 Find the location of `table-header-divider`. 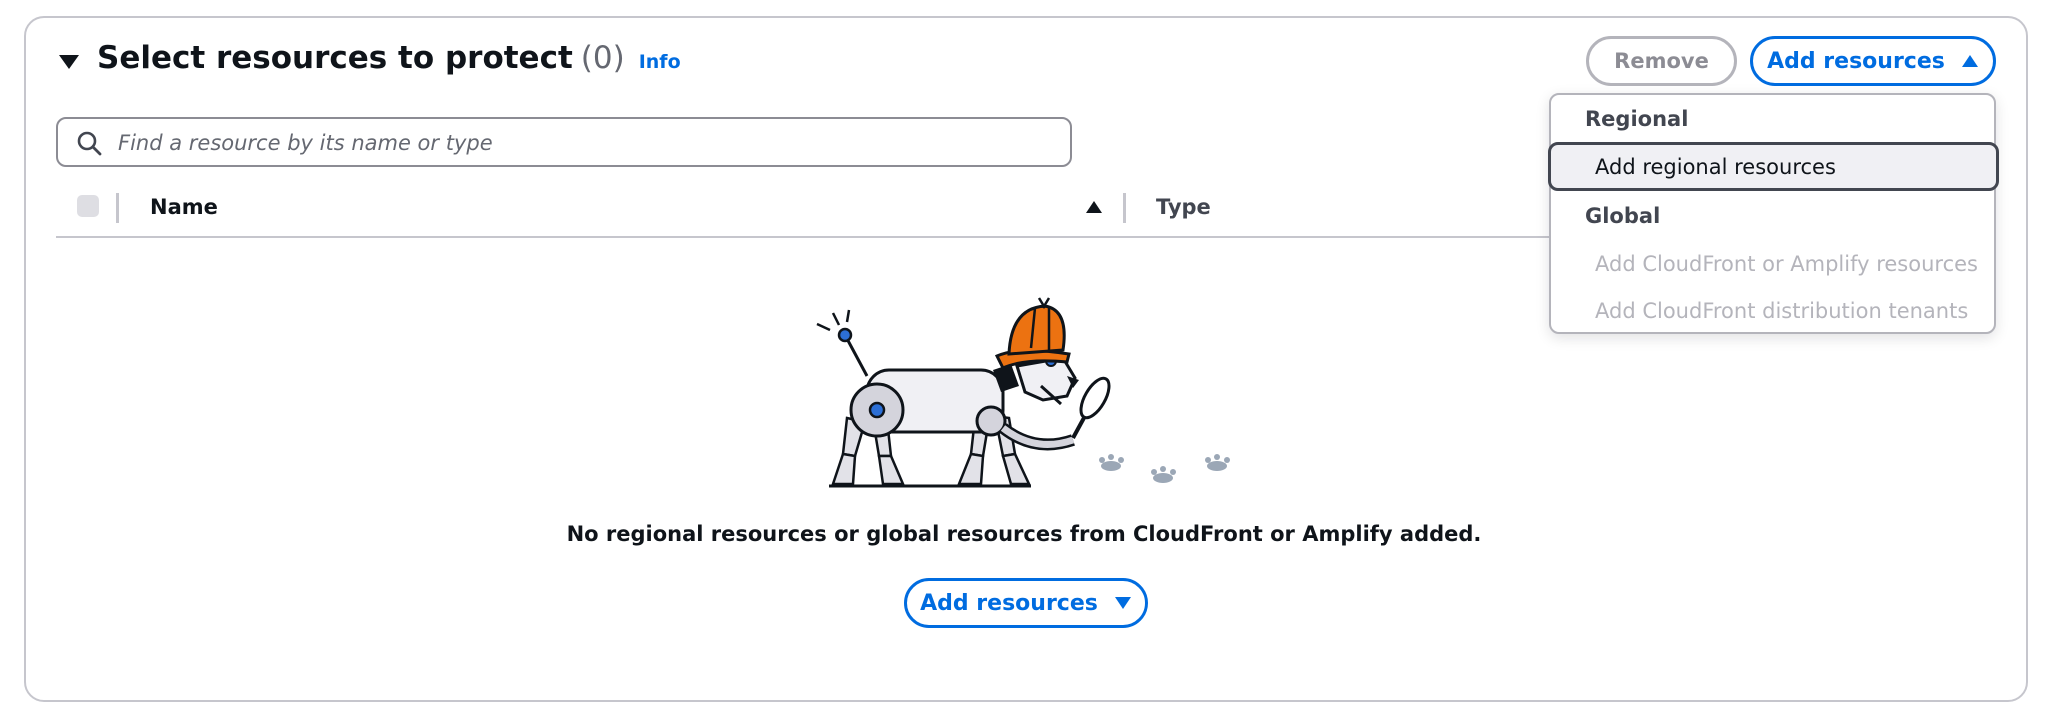

table-header-divider is located at coordinates (806, 237).